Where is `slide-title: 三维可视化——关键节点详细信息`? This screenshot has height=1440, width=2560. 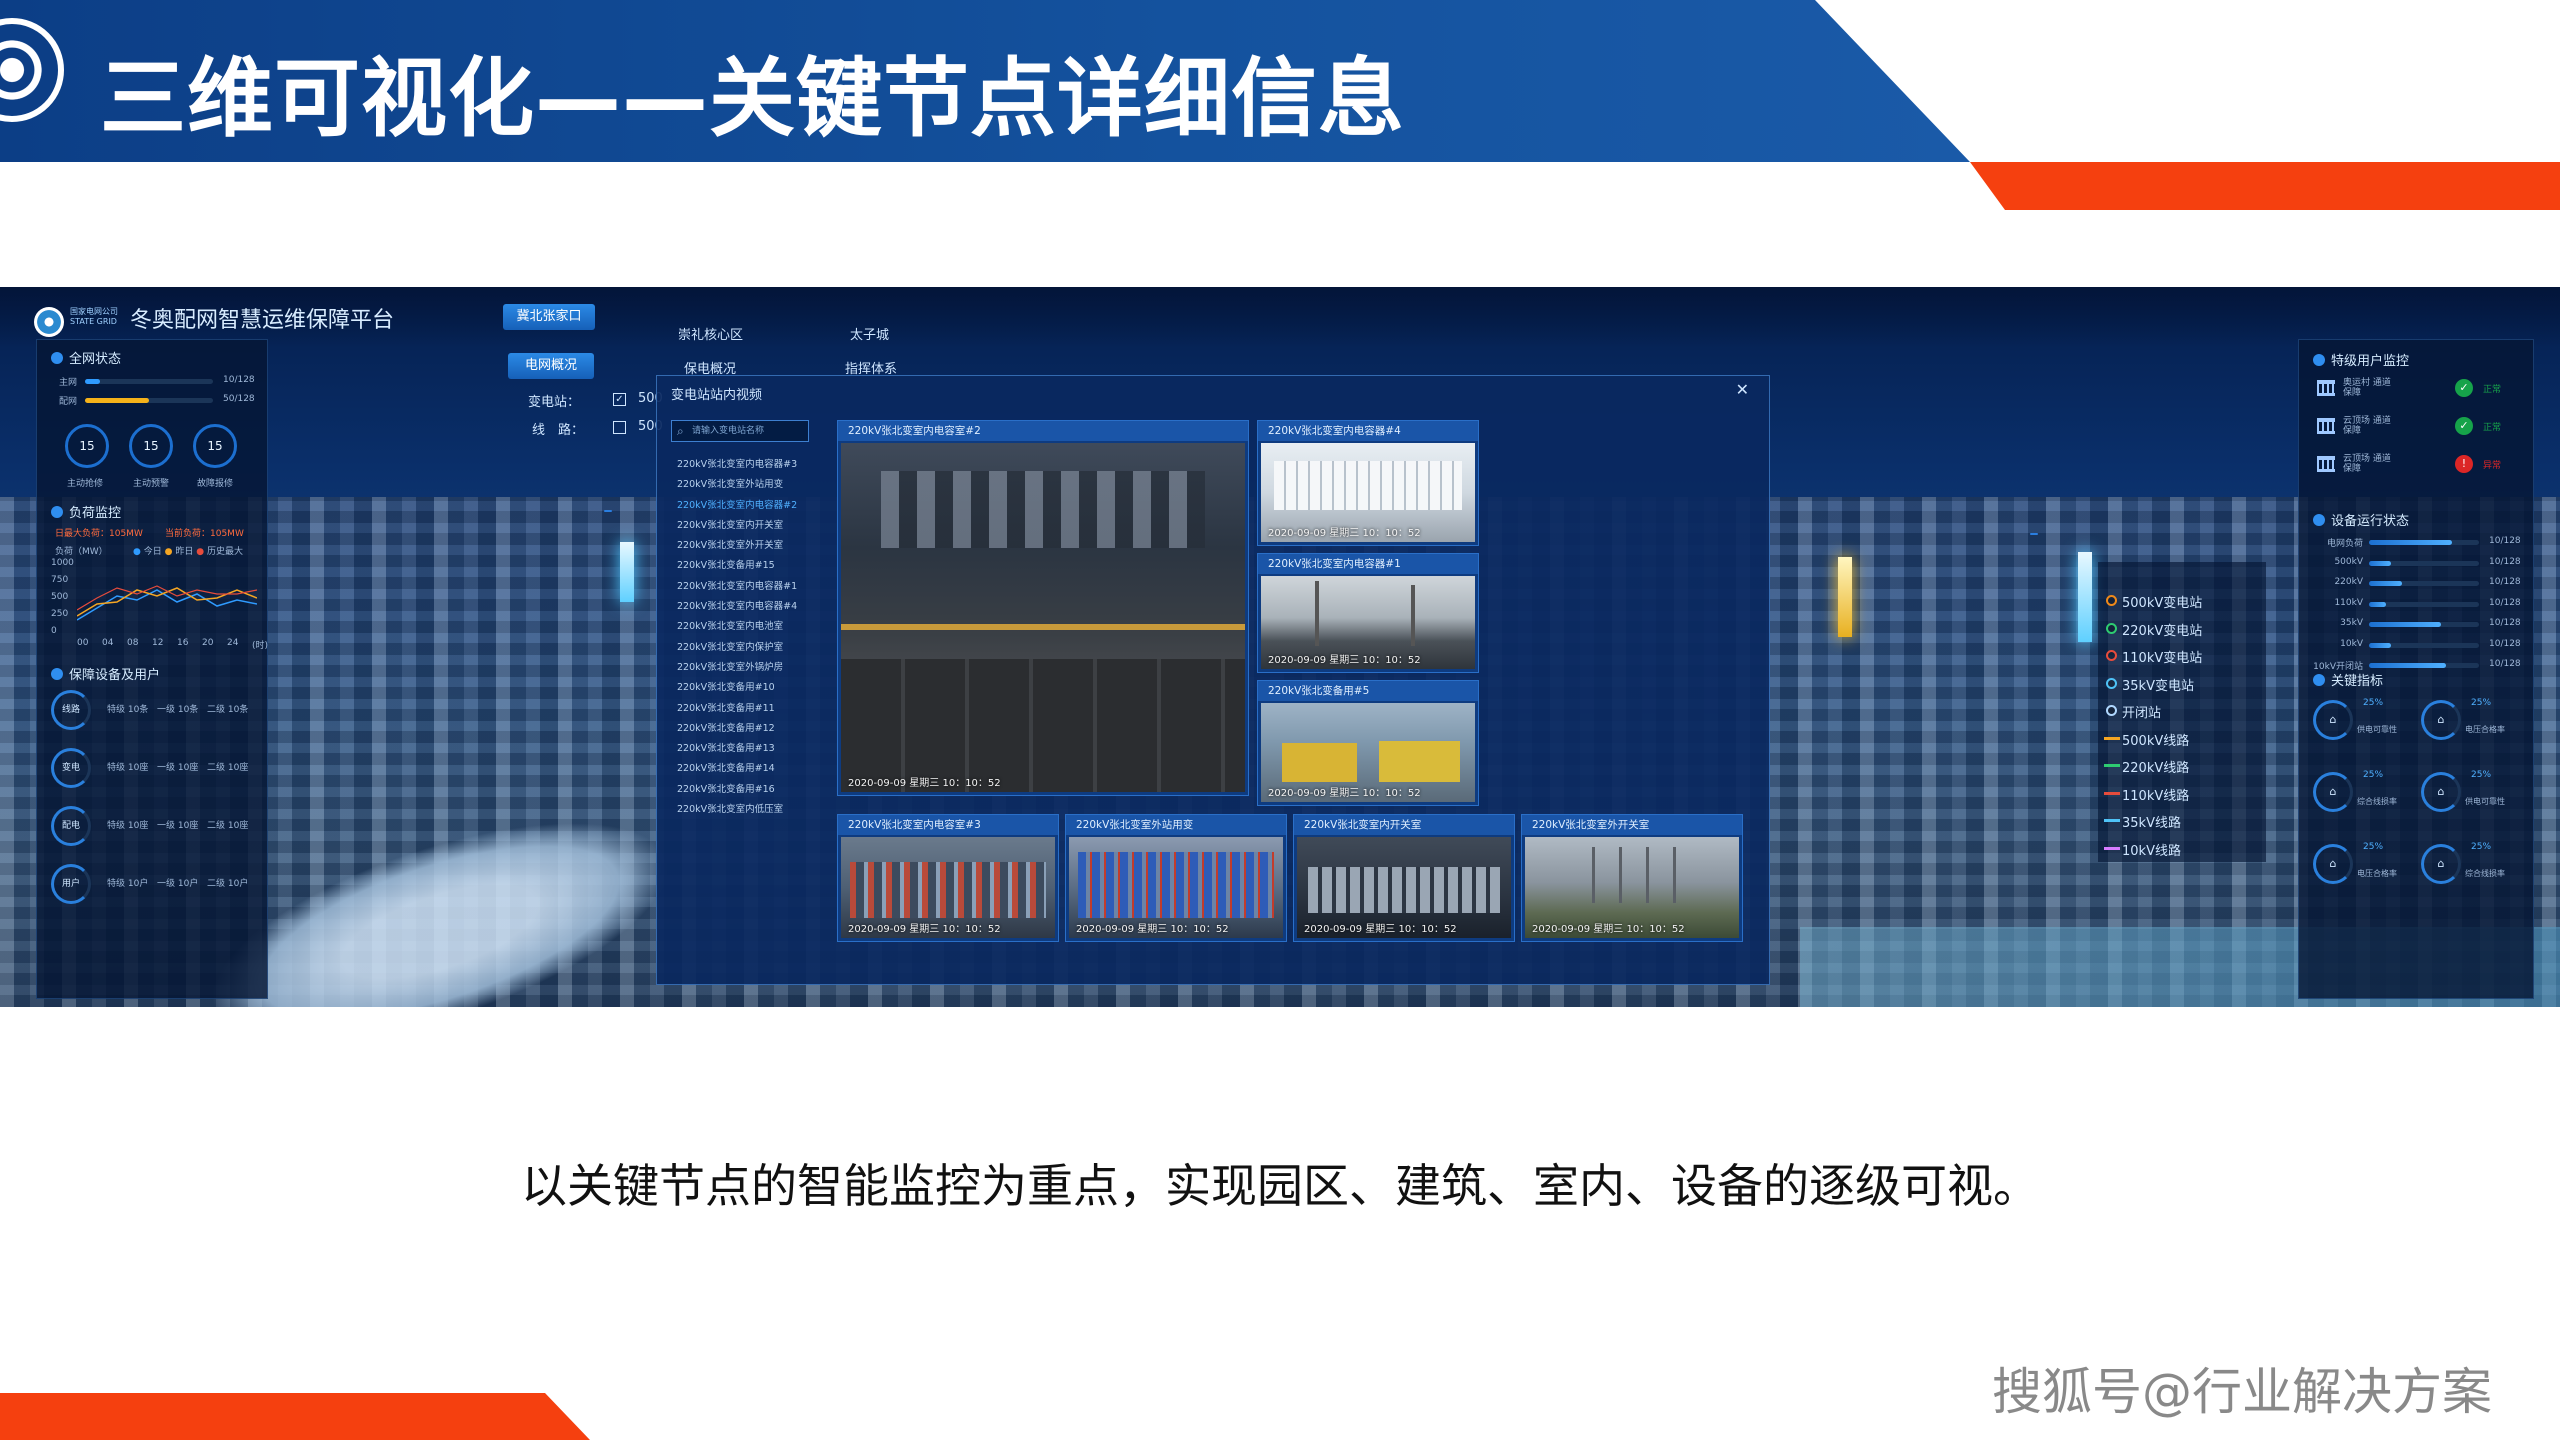
slide-title: 三维可视化——关键节点详细信息 is located at coordinates (752, 99).